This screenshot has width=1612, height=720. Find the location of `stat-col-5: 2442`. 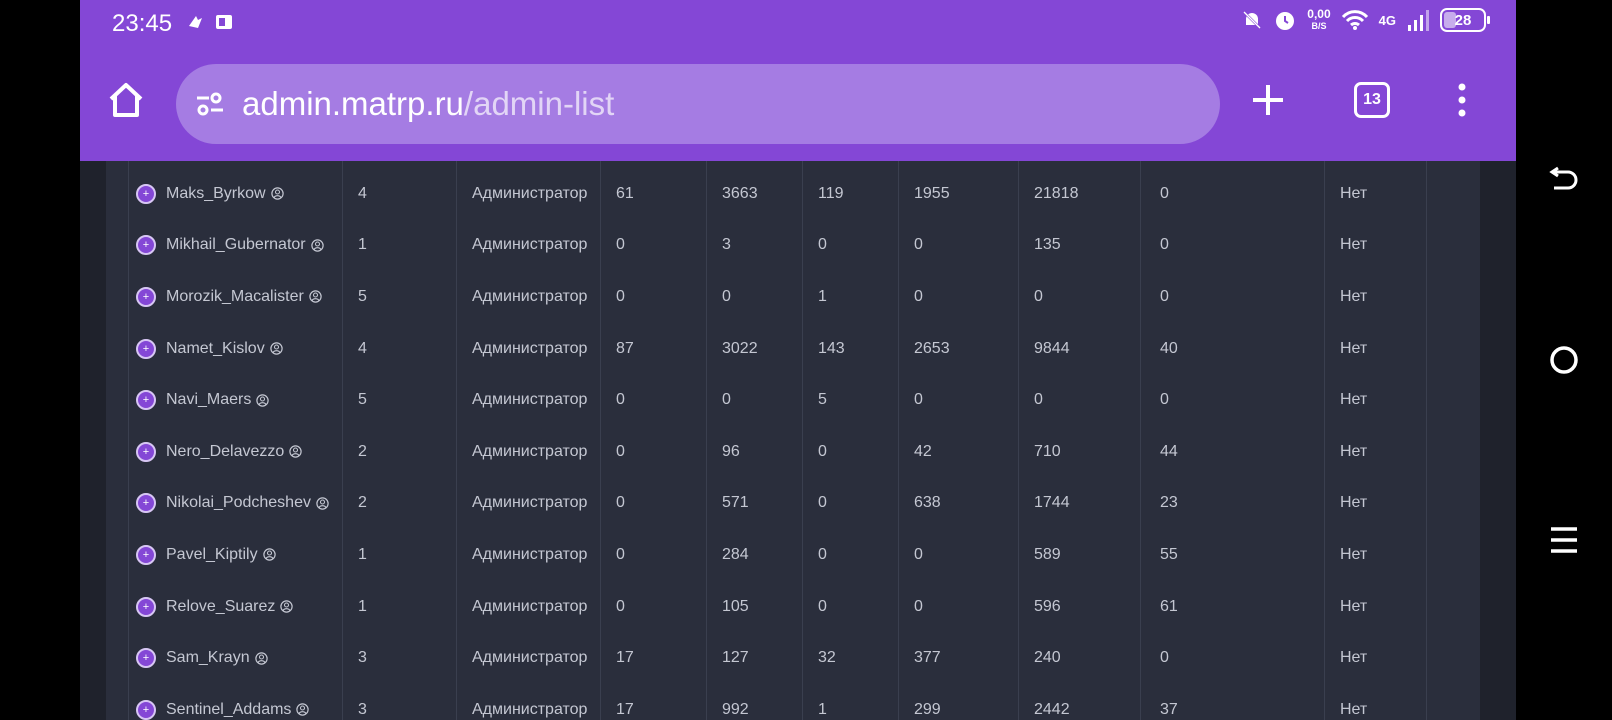

stat-col-5: 2442 is located at coordinates (1052, 709).